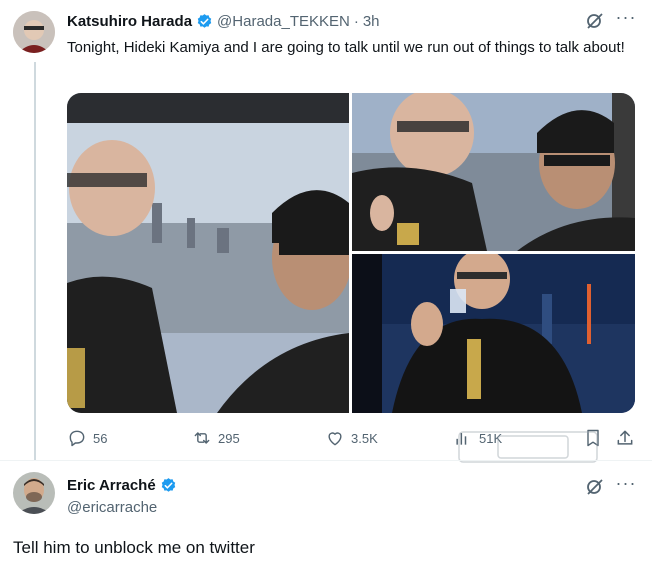 The image size is (652, 571). I want to click on watermark-logo, so click(528, 446).